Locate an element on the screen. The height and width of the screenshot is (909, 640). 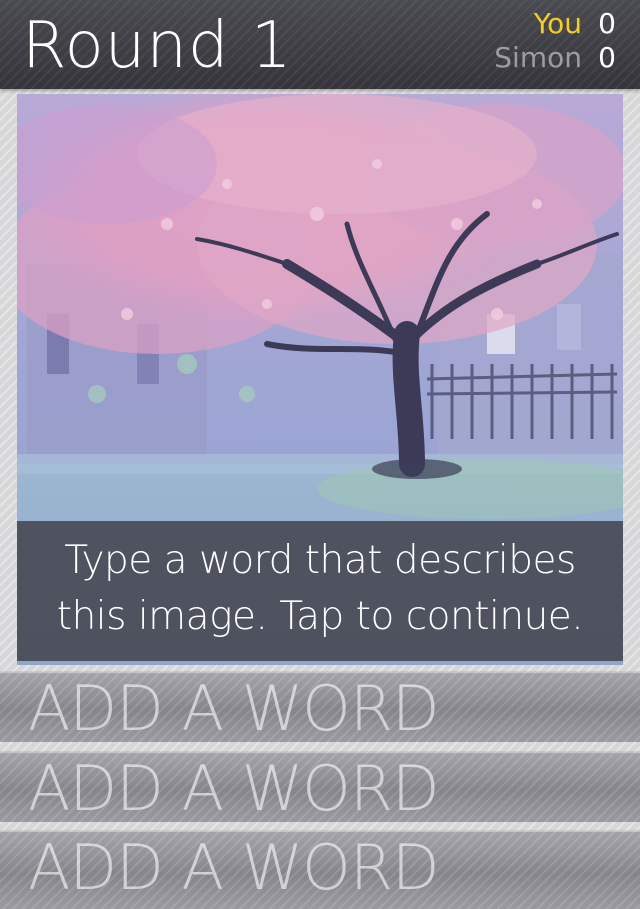
instruction-line-2: this image. Tap to continue. is located at coordinates (320, 616).